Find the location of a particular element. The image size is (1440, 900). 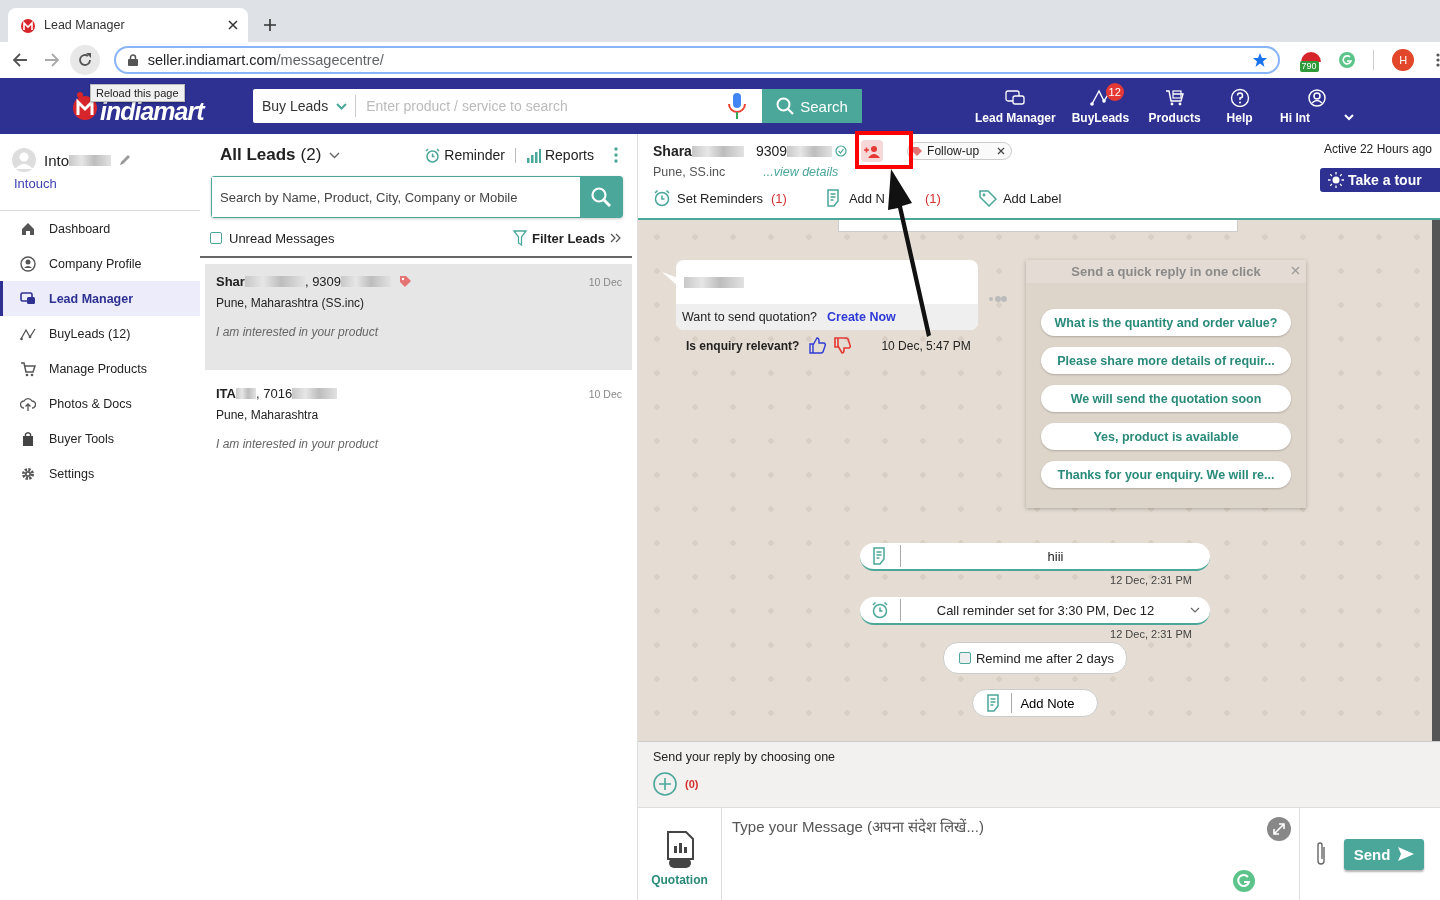

nav-item: Help is located at coordinates (1240, 106).